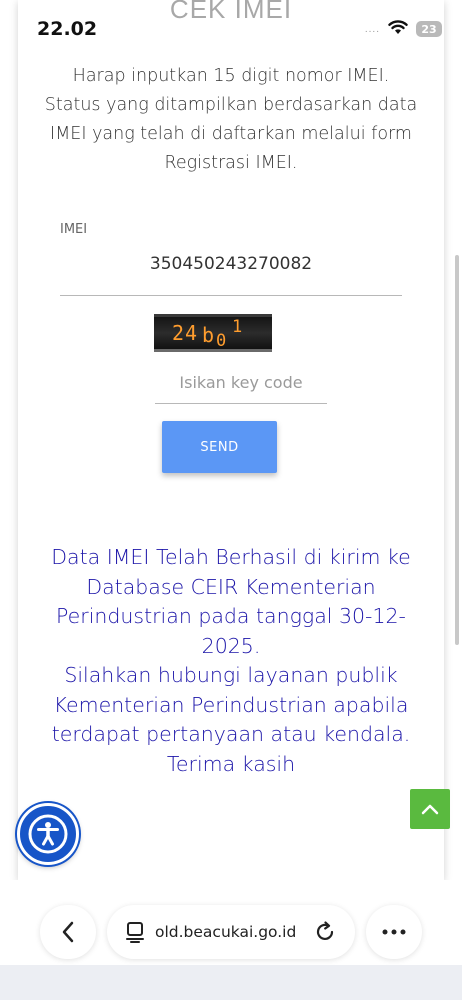 The height and width of the screenshot is (1000, 462). I want to click on more-icon, so click(394, 932).